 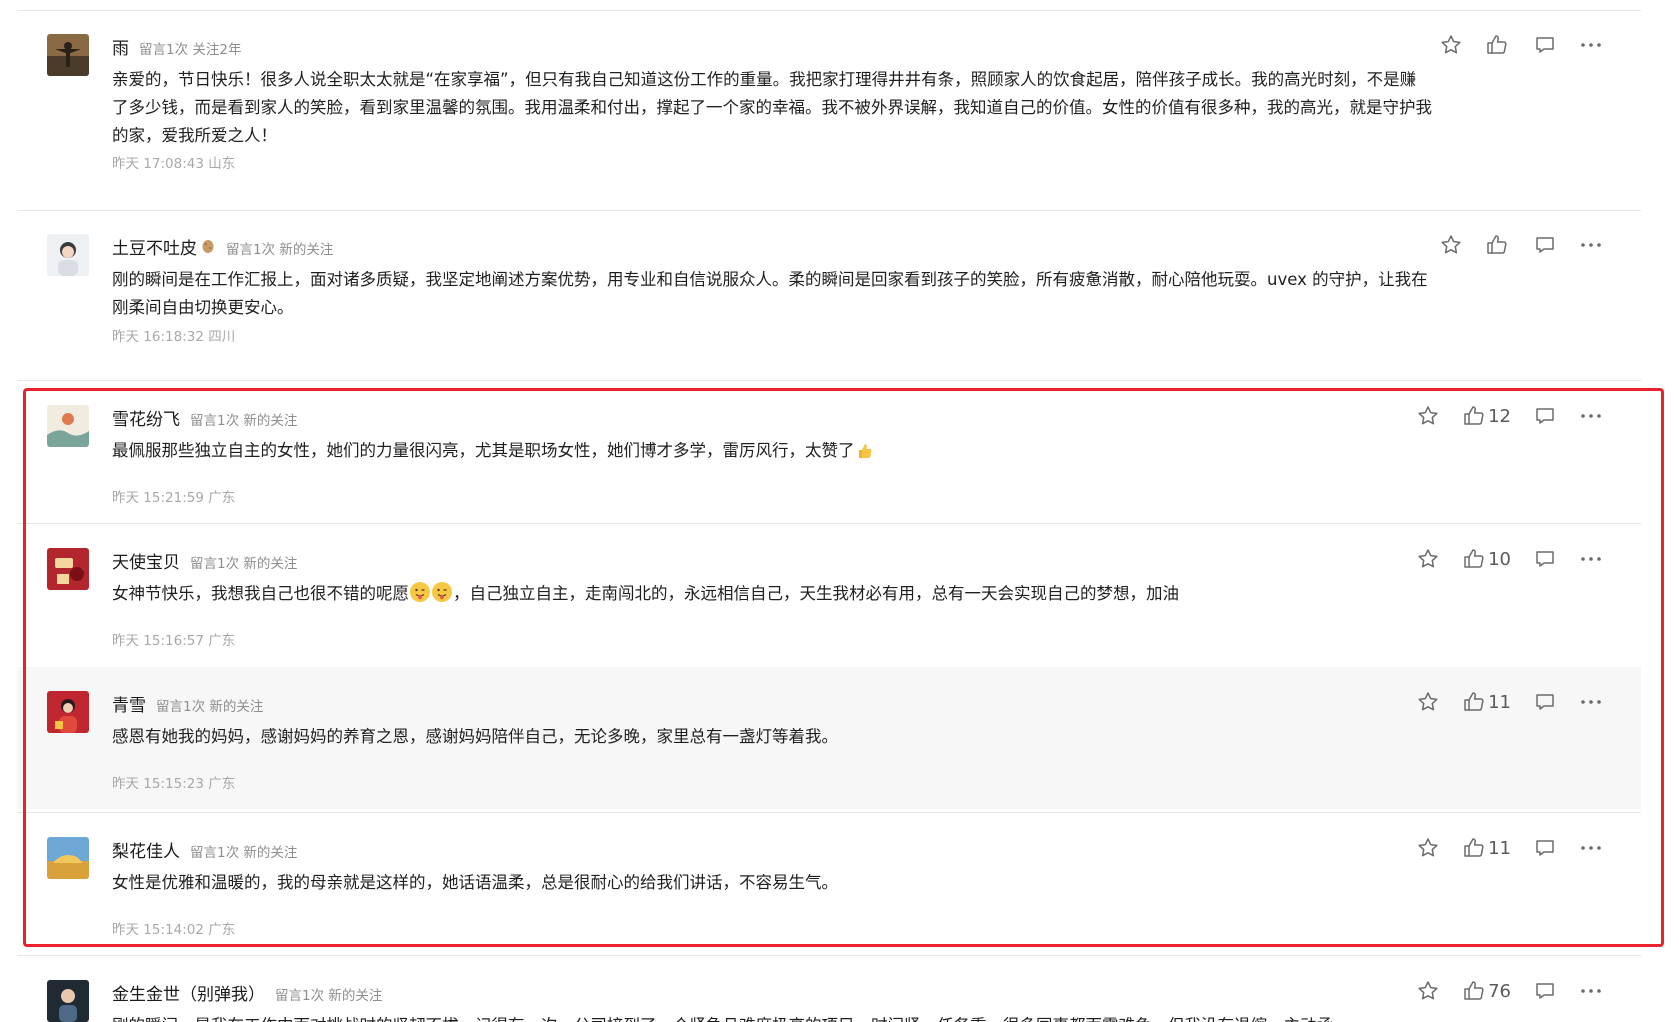 I want to click on nickname: 天使宝贝, so click(x=146, y=560).